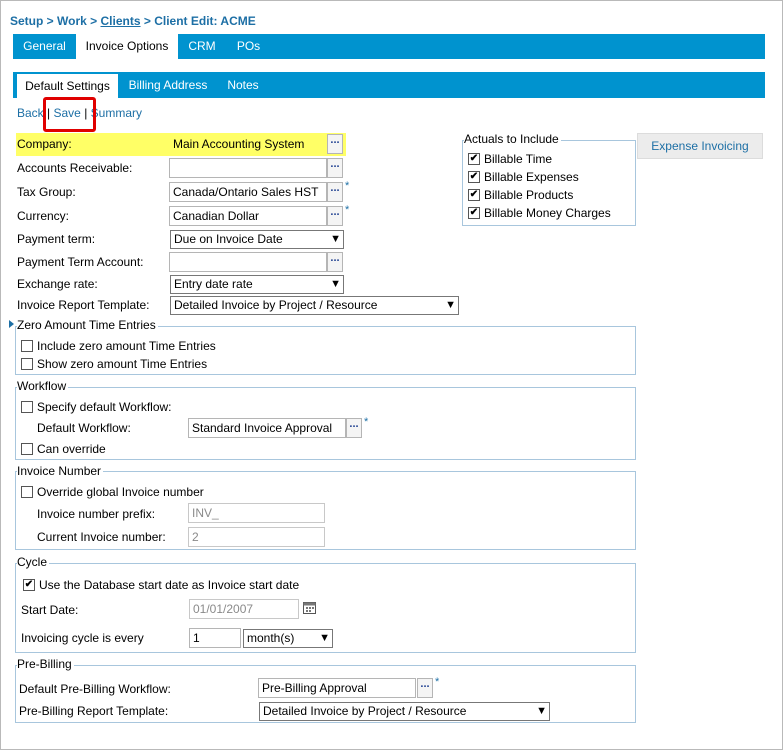  I want to click on tab-pos: POs, so click(248, 46).